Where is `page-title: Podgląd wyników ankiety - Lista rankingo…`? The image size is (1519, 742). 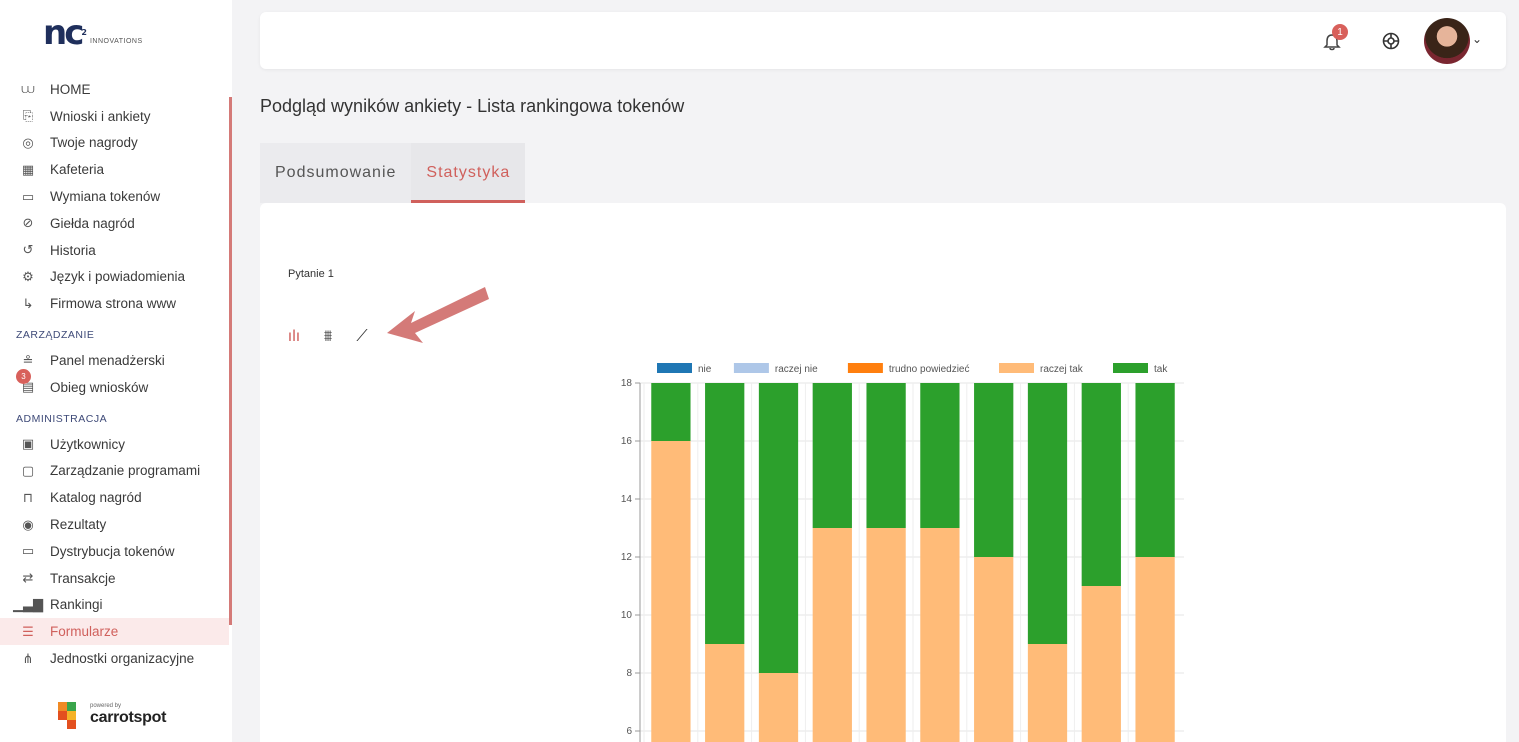 page-title: Podgląd wyników ankiety - Lista rankingo… is located at coordinates (472, 106).